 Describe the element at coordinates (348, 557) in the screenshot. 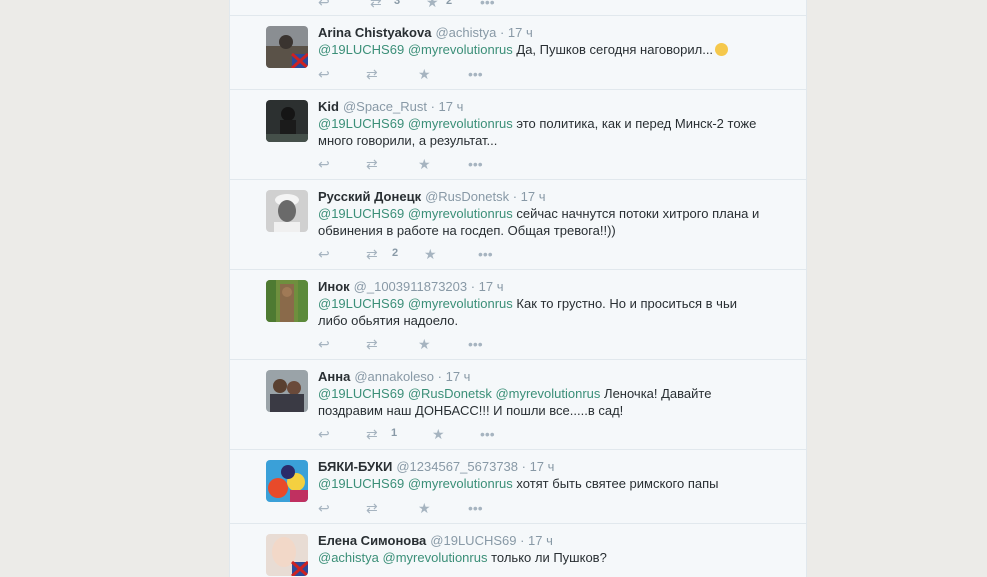

I see `mention-link: @achistya` at that location.